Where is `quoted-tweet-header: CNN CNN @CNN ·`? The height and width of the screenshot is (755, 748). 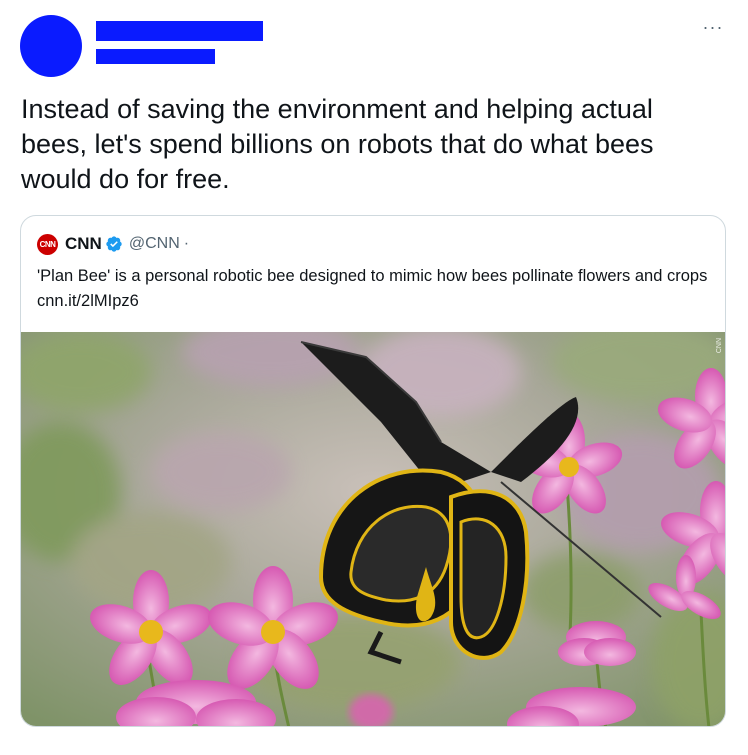
quoted-tweet-header: CNN CNN @CNN · is located at coordinates (113, 244).